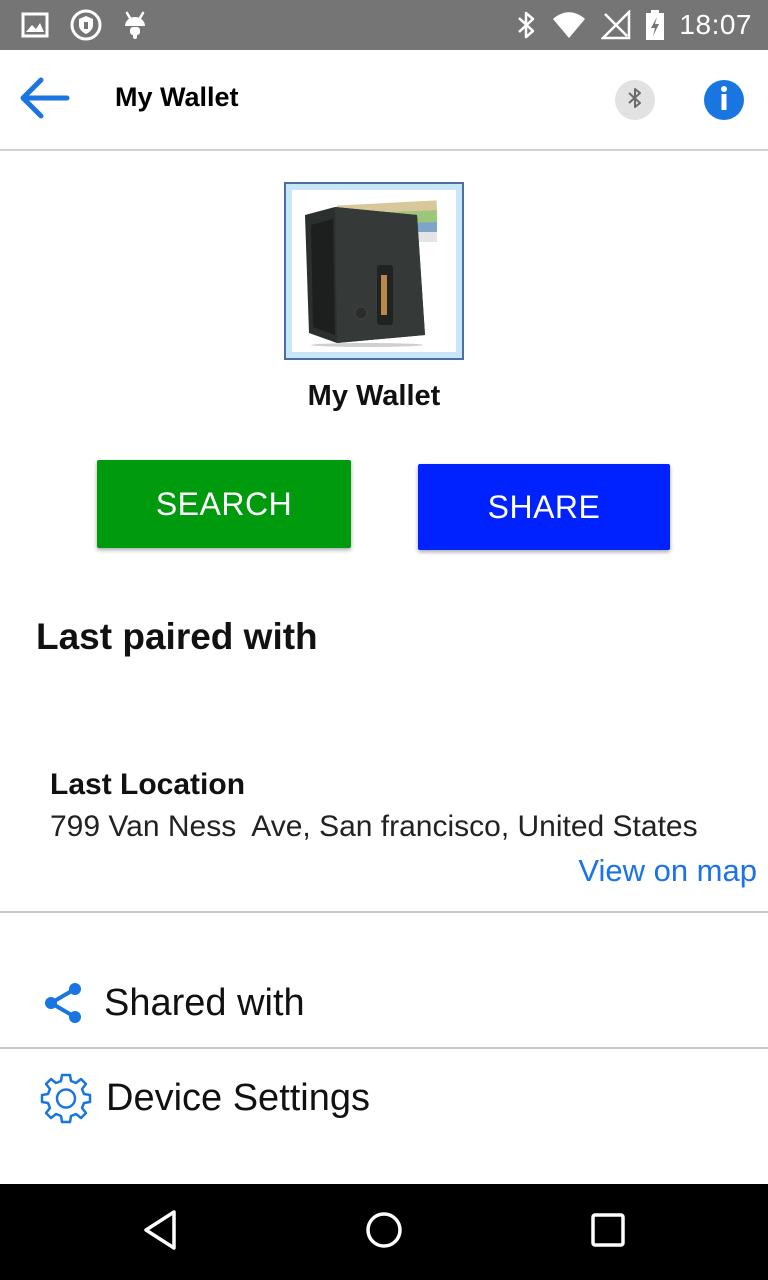  I want to click on nav-recents-button, so click(608, 1232).